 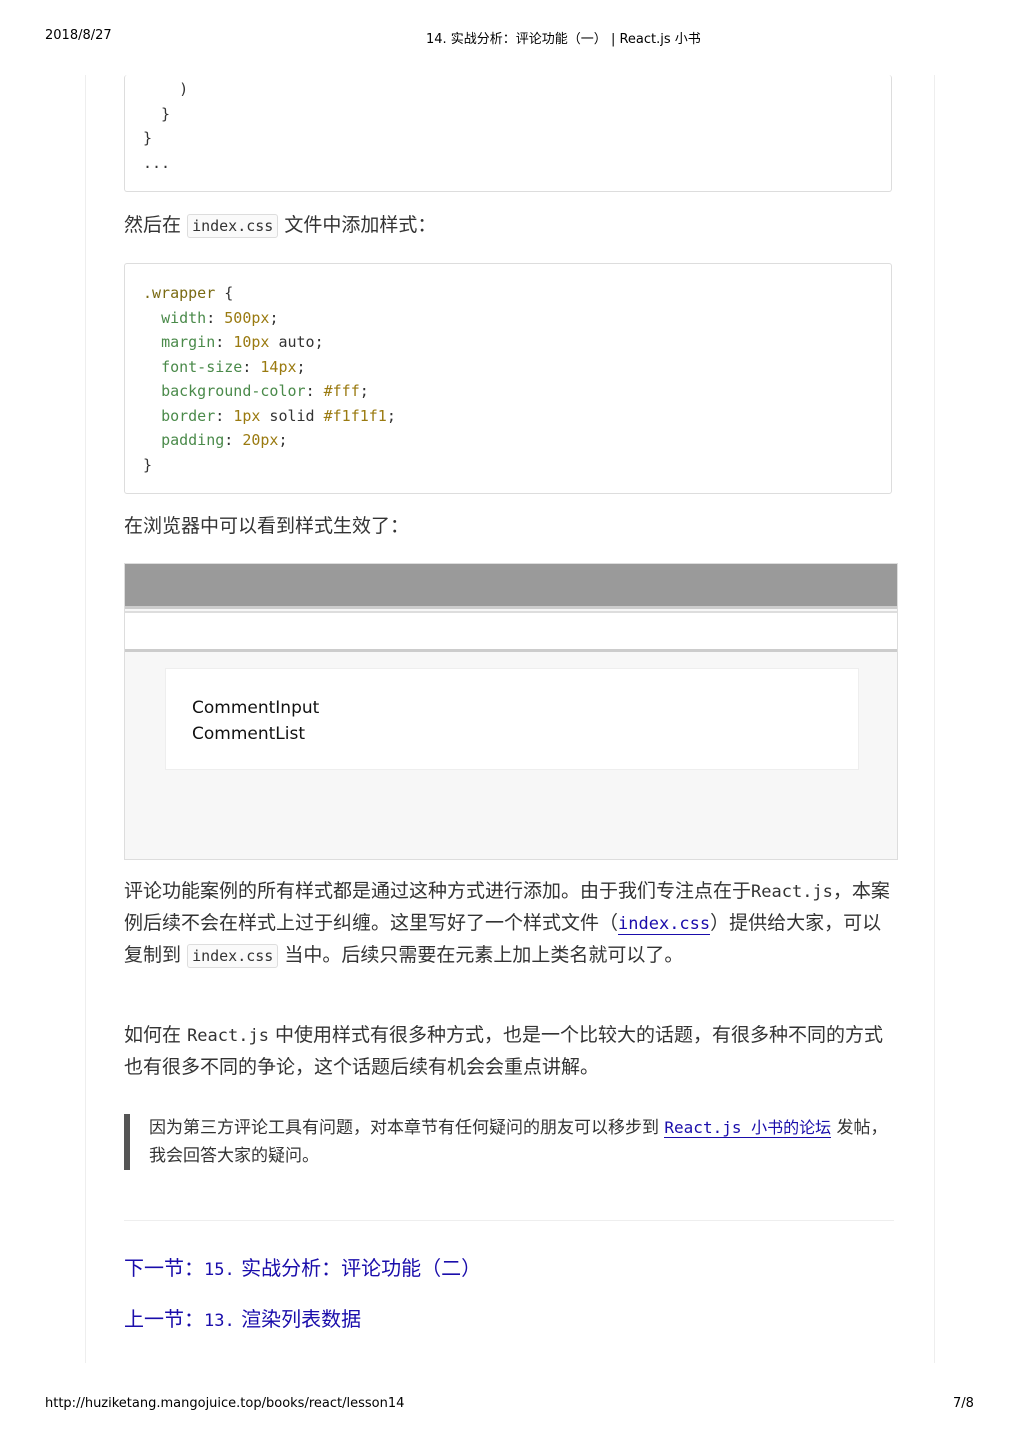 I want to click on code-line: font-size: 14px;, so click(x=233, y=366).